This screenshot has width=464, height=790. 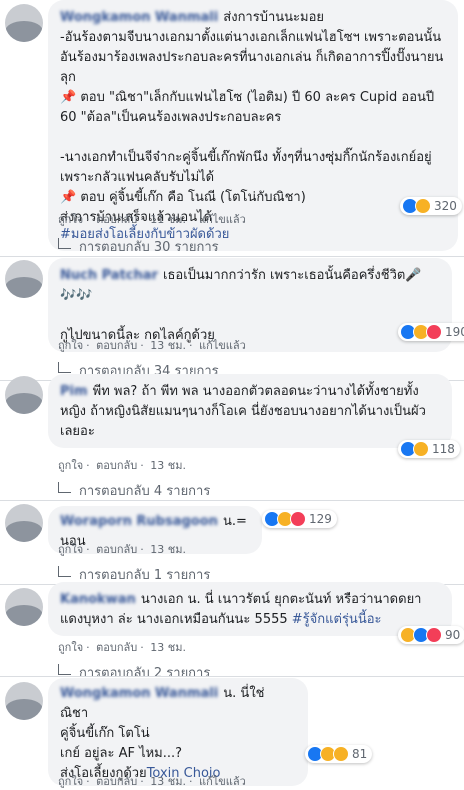 I want to click on comment-time: 11 ชม., so click(x=168, y=219).